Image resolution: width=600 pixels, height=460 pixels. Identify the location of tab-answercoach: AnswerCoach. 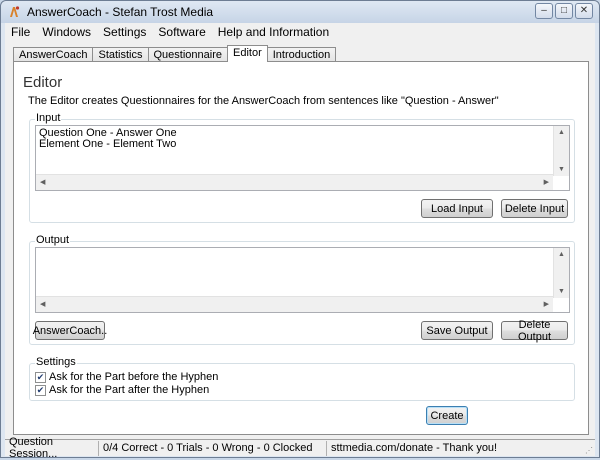
(53, 54).